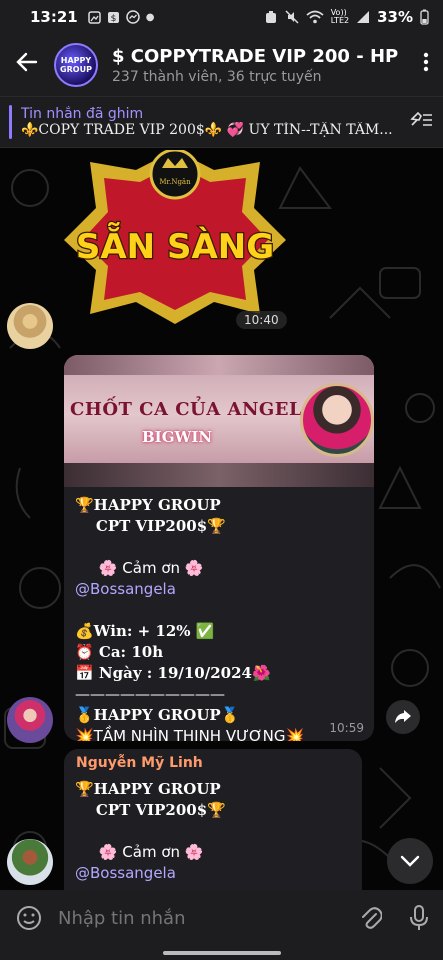 This screenshot has width=443, height=960. What do you see at coordinates (150, 694) in the screenshot?
I see `message-line: ——————————` at bounding box center [150, 694].